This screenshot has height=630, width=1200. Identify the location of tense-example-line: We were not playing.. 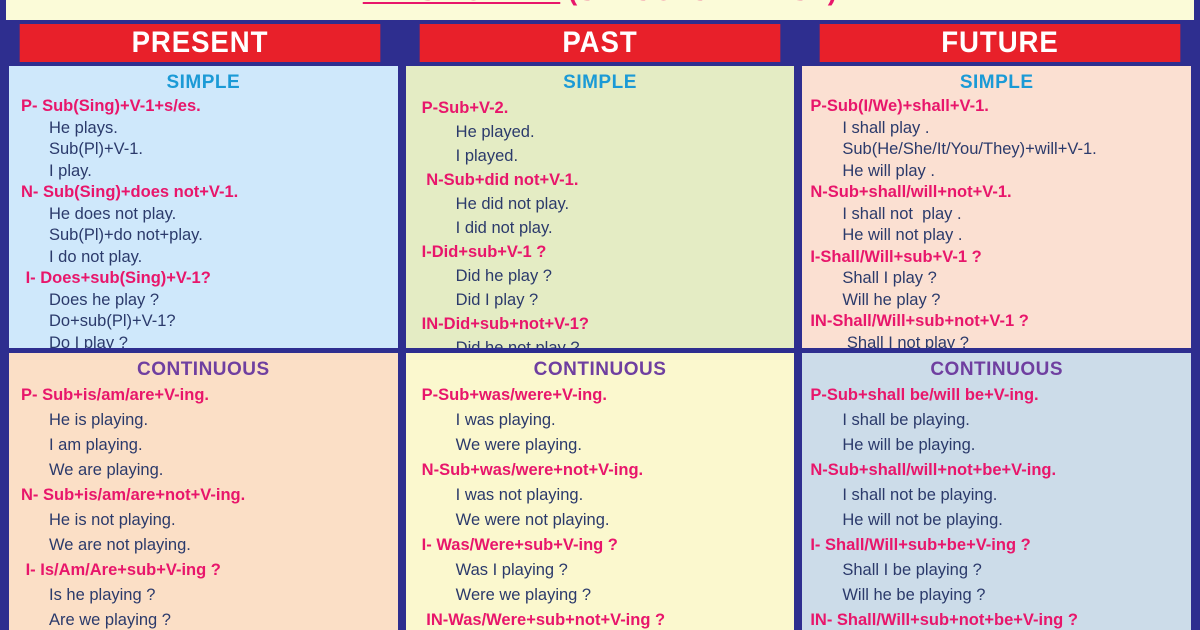
(532, 520).